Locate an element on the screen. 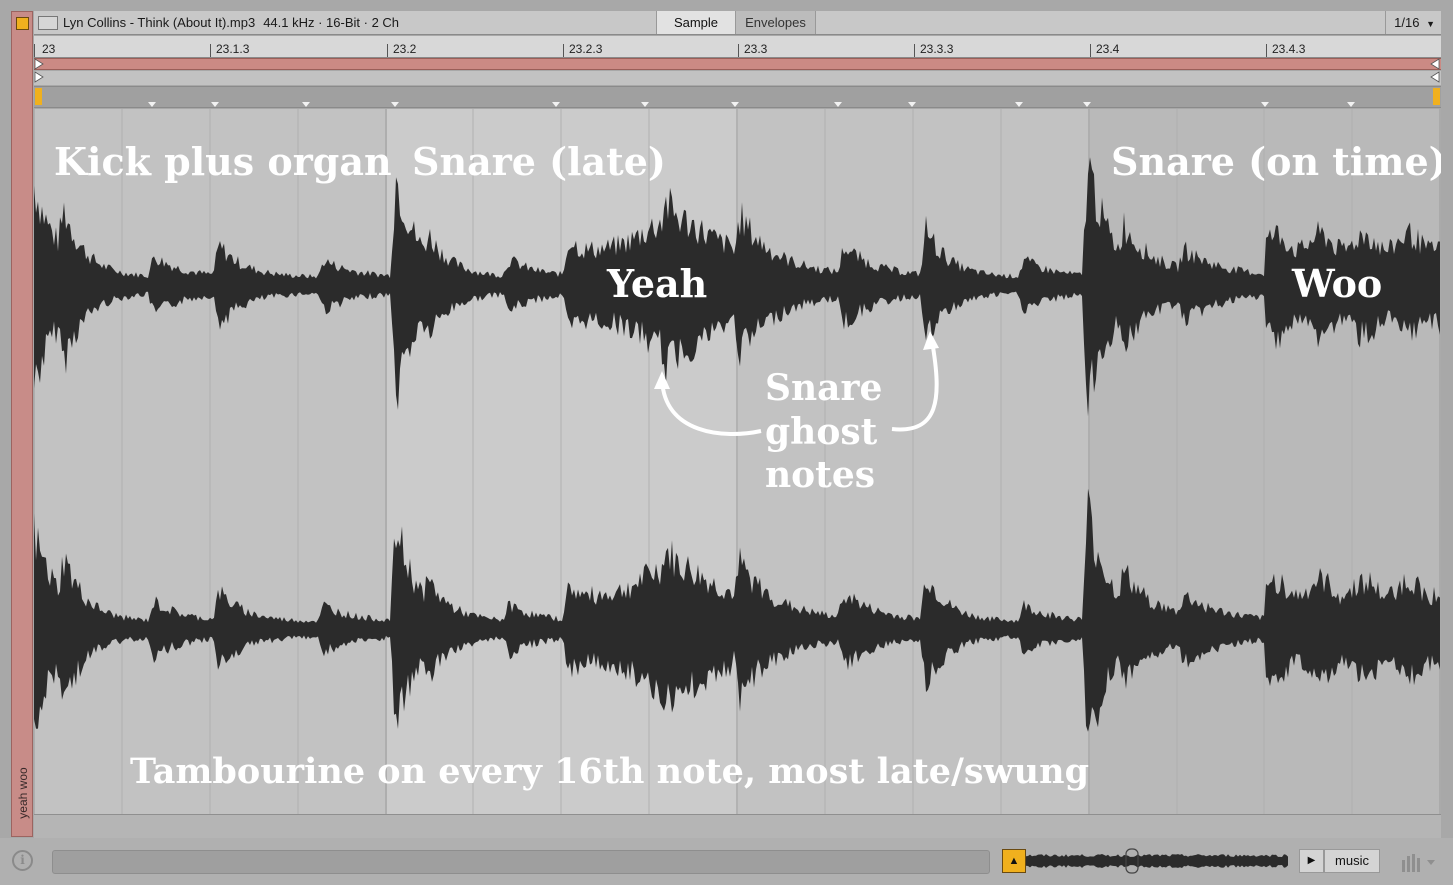 This screenshot has width=1453, height=885. meter-icon is located at coordinates (1420, 862).